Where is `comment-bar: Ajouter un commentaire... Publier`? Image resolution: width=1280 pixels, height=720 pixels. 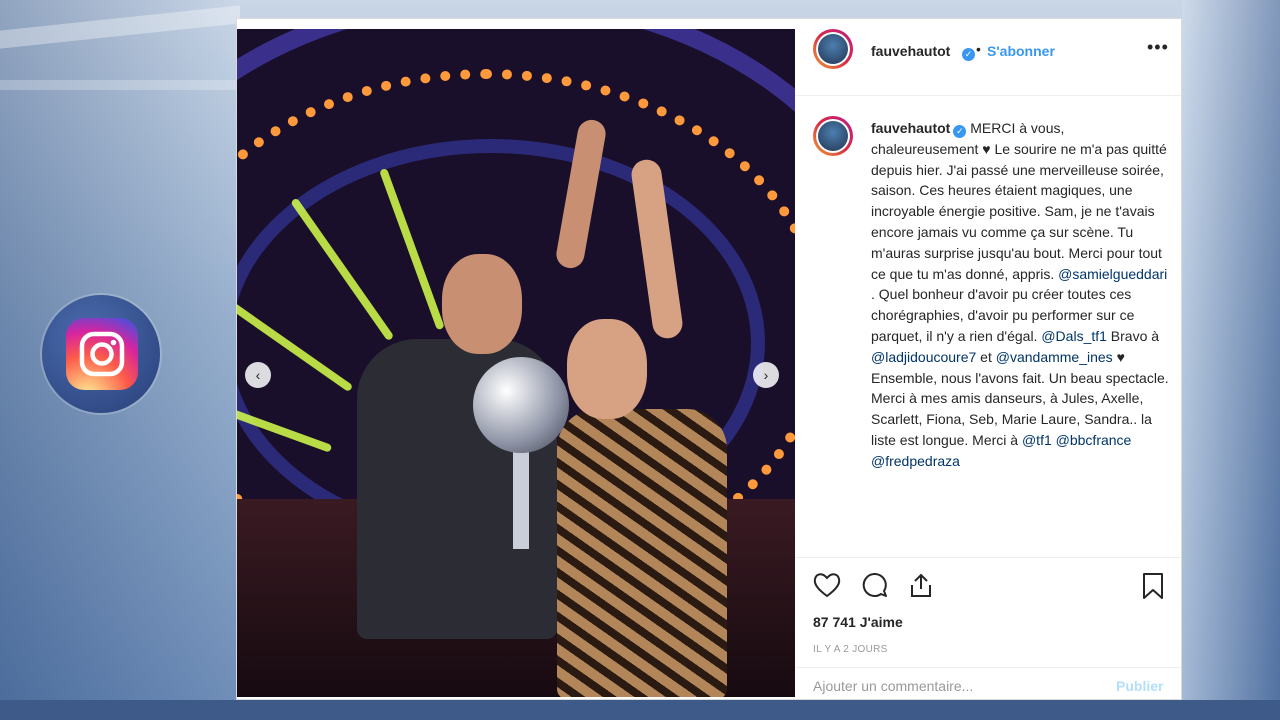
comment-bar: Ajouter un commentaire... Publier is located at coordinates (988, 684).